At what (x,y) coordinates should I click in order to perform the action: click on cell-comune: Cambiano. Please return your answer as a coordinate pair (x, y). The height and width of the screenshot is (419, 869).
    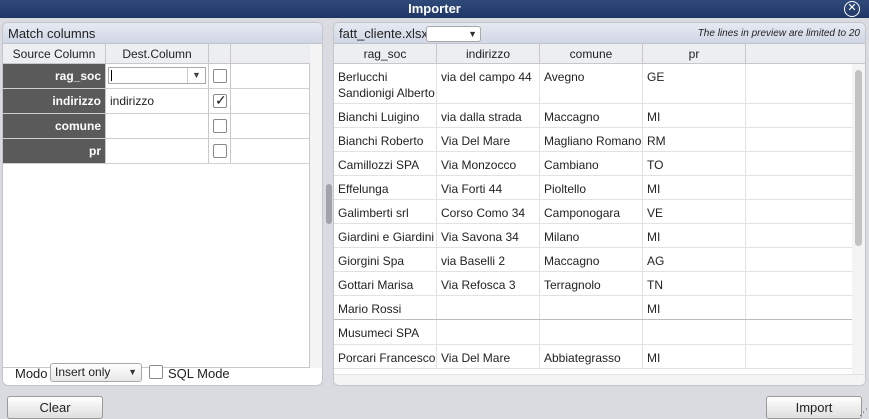
    Looking at the image, I should click on (591, 163).